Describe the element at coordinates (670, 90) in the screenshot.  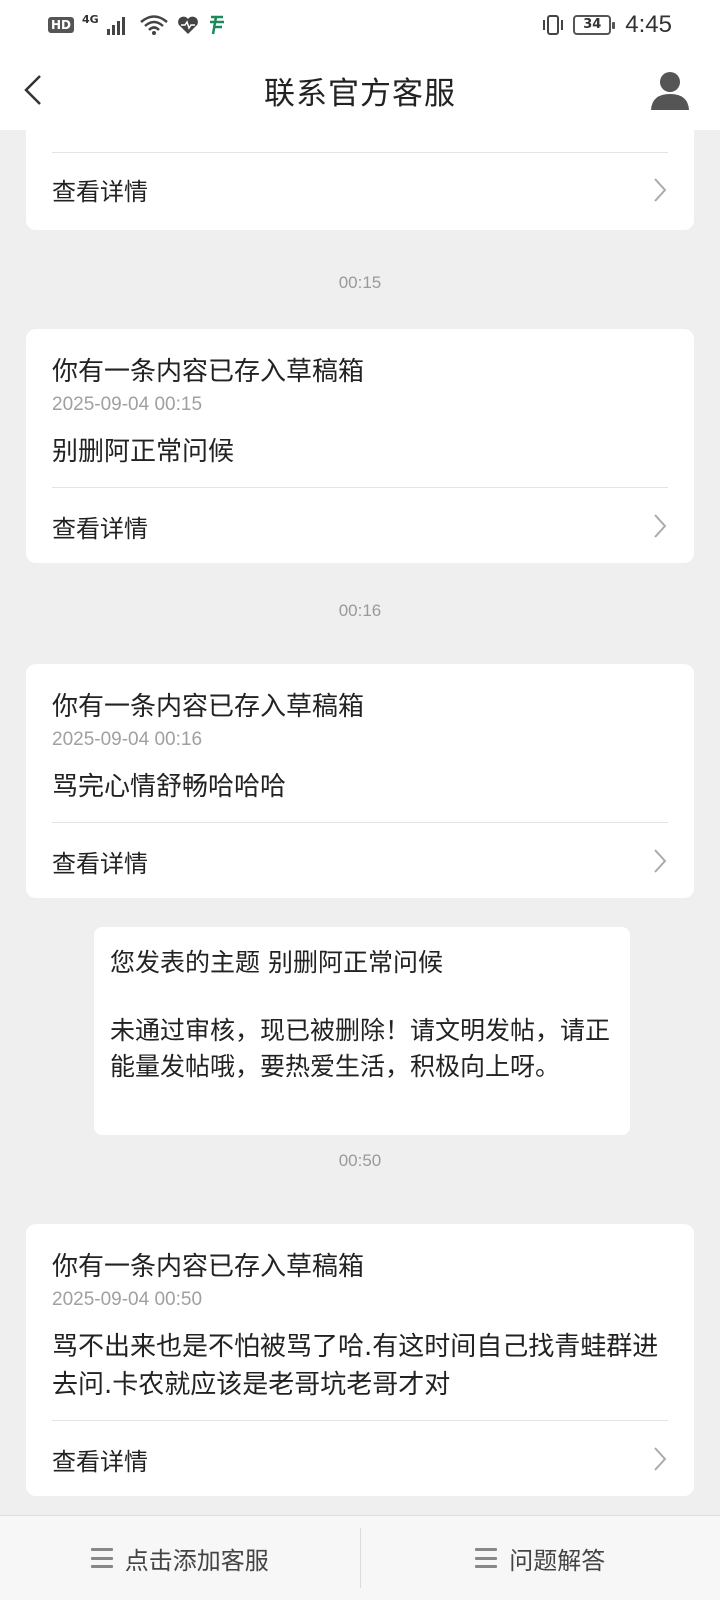
I see `user-icon` at that location.